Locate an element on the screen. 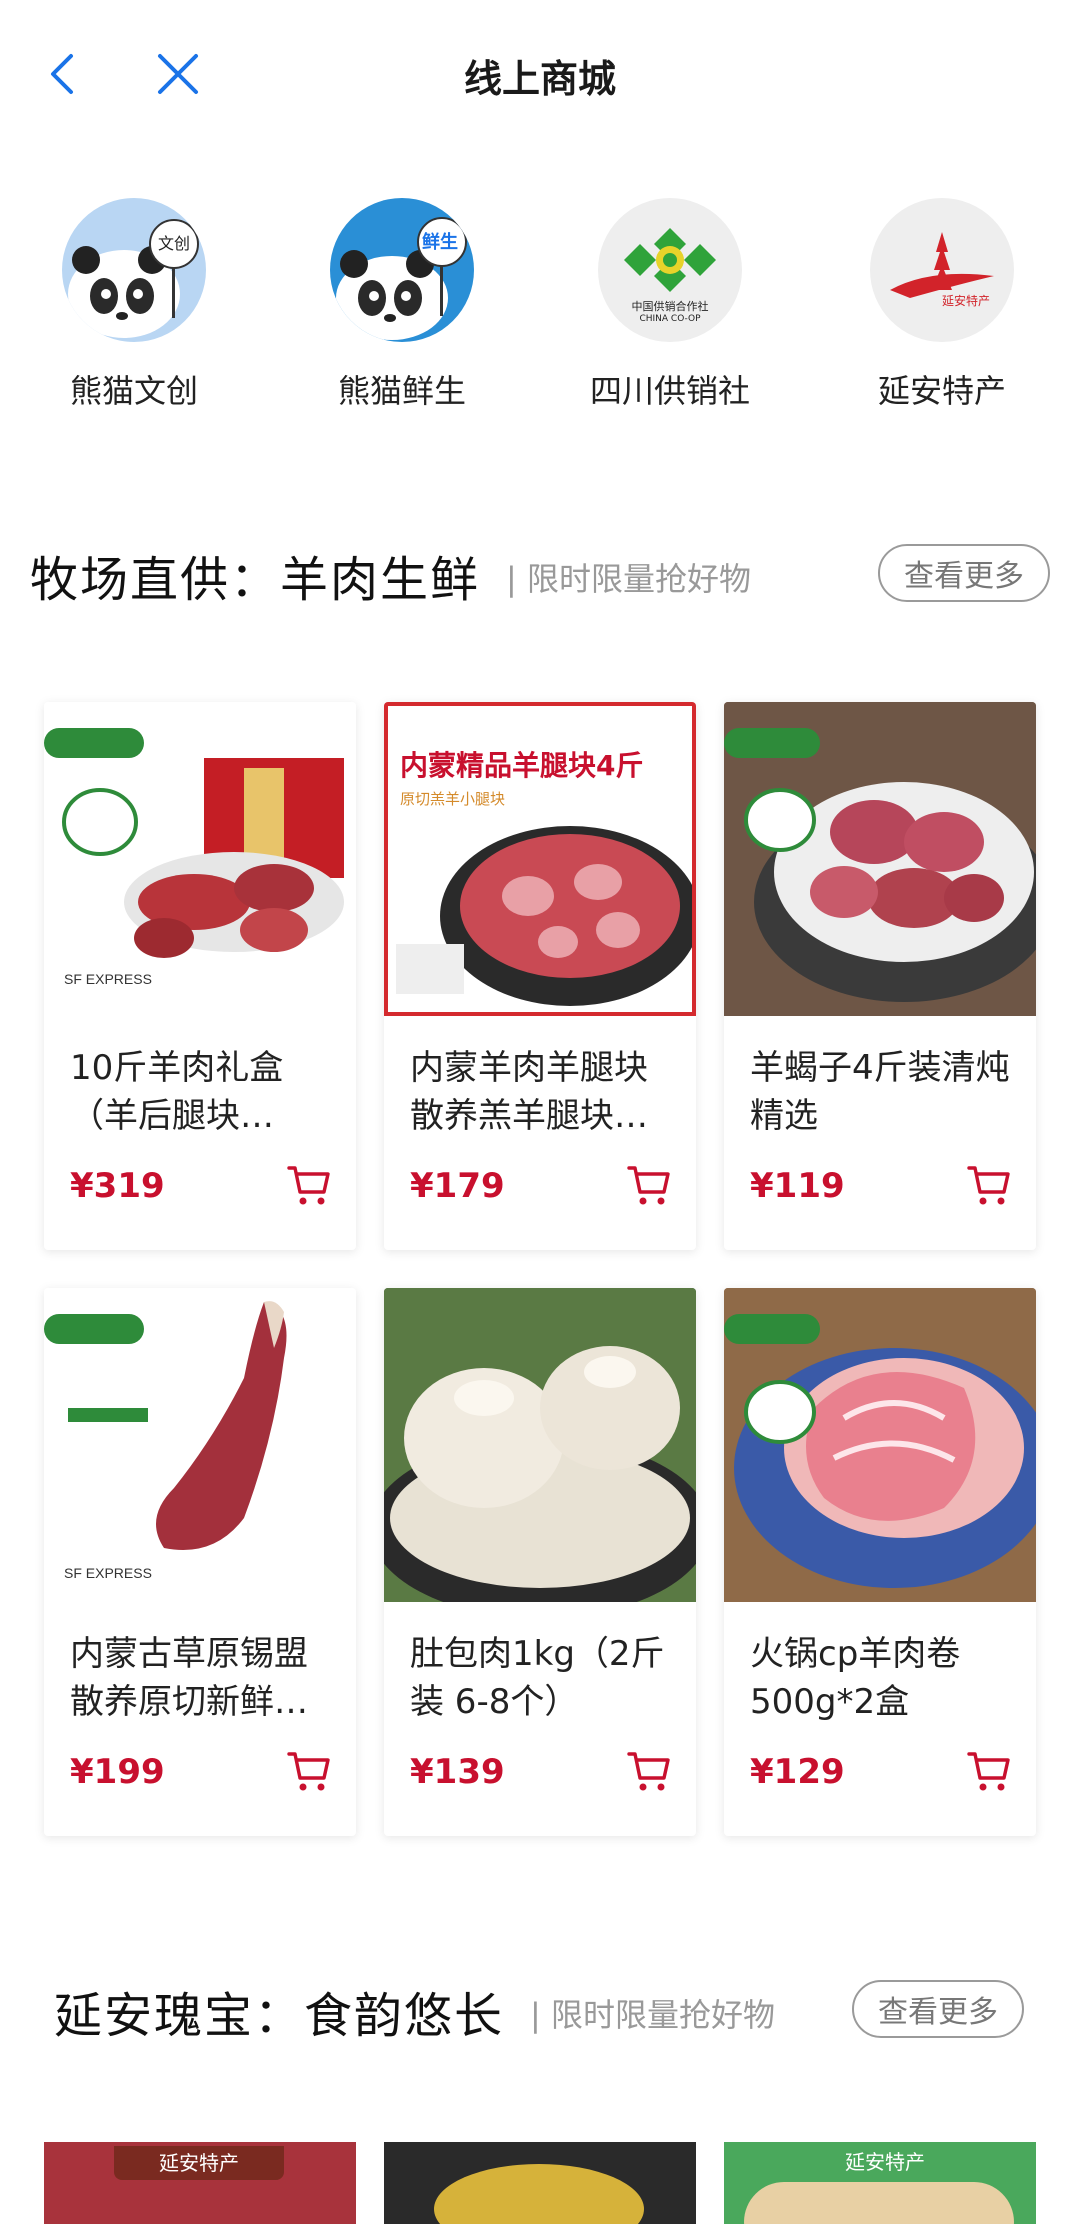  product-card: 羊蝎子4斤装清炖精选 ¥119 is located at coordinates (880, 976).